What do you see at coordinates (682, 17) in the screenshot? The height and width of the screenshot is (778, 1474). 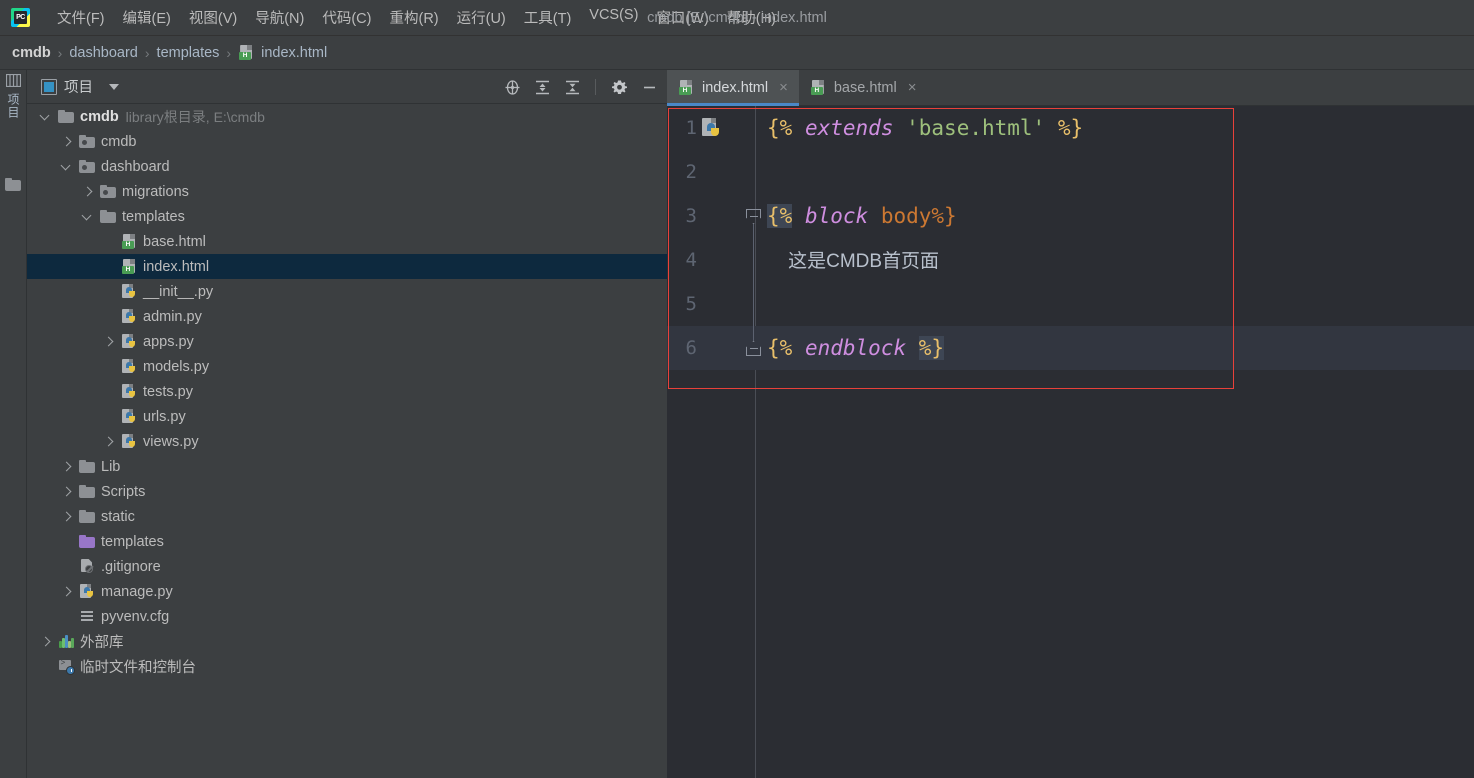 I see `menu-window: 窗口(W)` at bounding box center [682, 17].